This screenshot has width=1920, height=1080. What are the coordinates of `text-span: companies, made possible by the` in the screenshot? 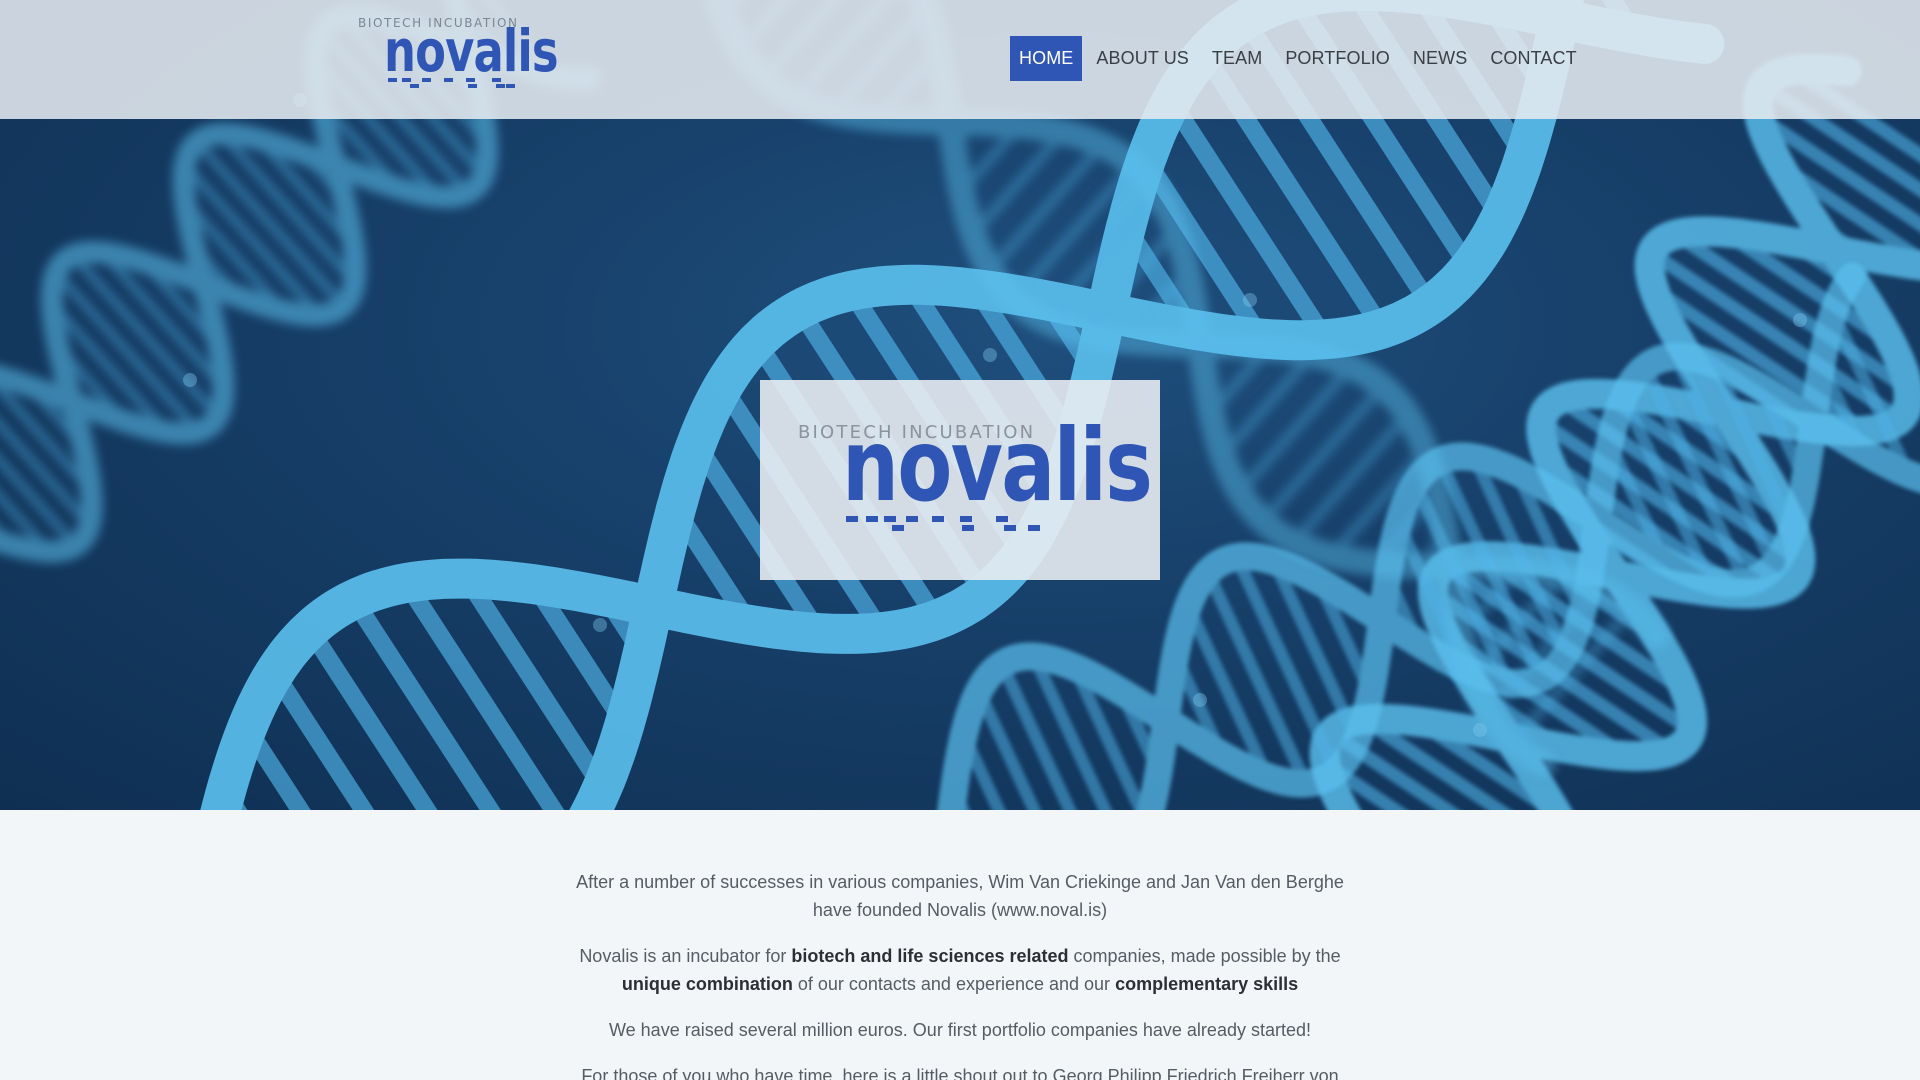 It's located at (1204, 956).